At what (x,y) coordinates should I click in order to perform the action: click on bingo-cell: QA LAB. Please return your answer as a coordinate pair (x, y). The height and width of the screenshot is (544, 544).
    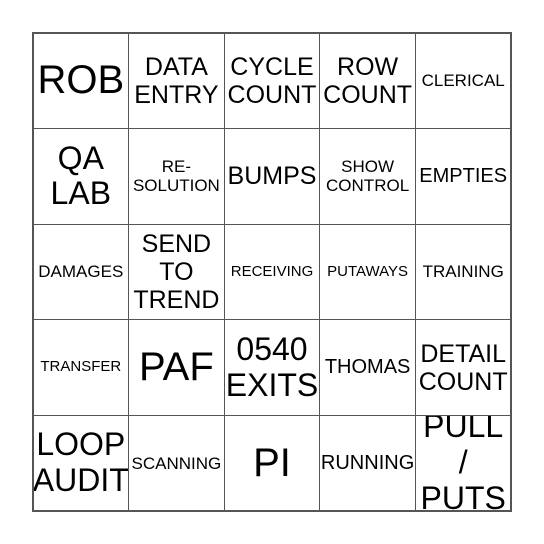
    Looking at the image, I should click on (81, 176).